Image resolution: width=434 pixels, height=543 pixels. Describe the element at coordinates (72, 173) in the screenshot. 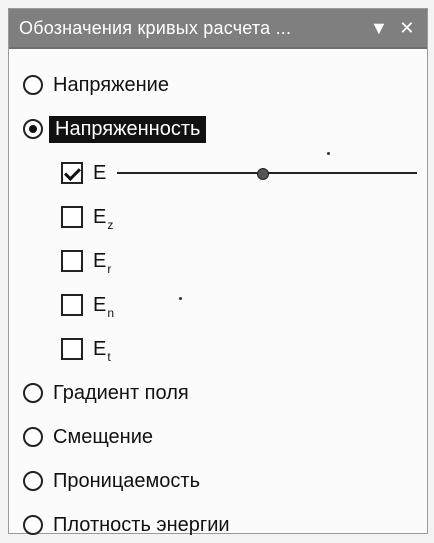

I see `checkbox-e` at that location.